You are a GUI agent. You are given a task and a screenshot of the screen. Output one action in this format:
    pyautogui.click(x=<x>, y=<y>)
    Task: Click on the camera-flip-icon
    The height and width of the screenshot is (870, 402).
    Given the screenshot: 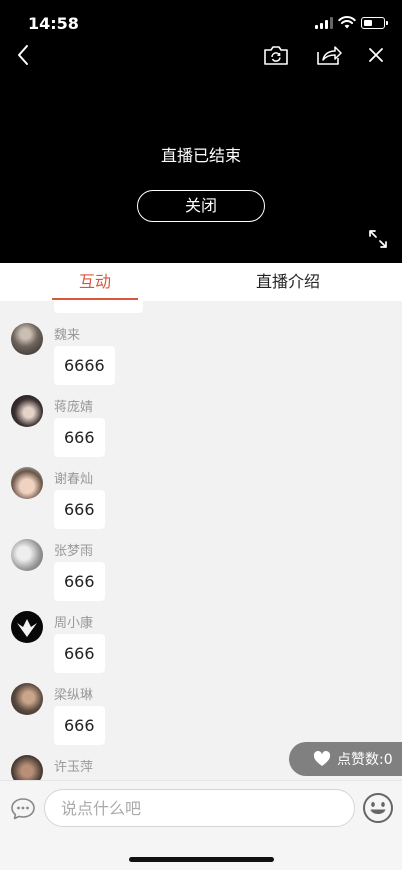 What is the action you would take?
    pyautogui.click(x=276, y=55)
    